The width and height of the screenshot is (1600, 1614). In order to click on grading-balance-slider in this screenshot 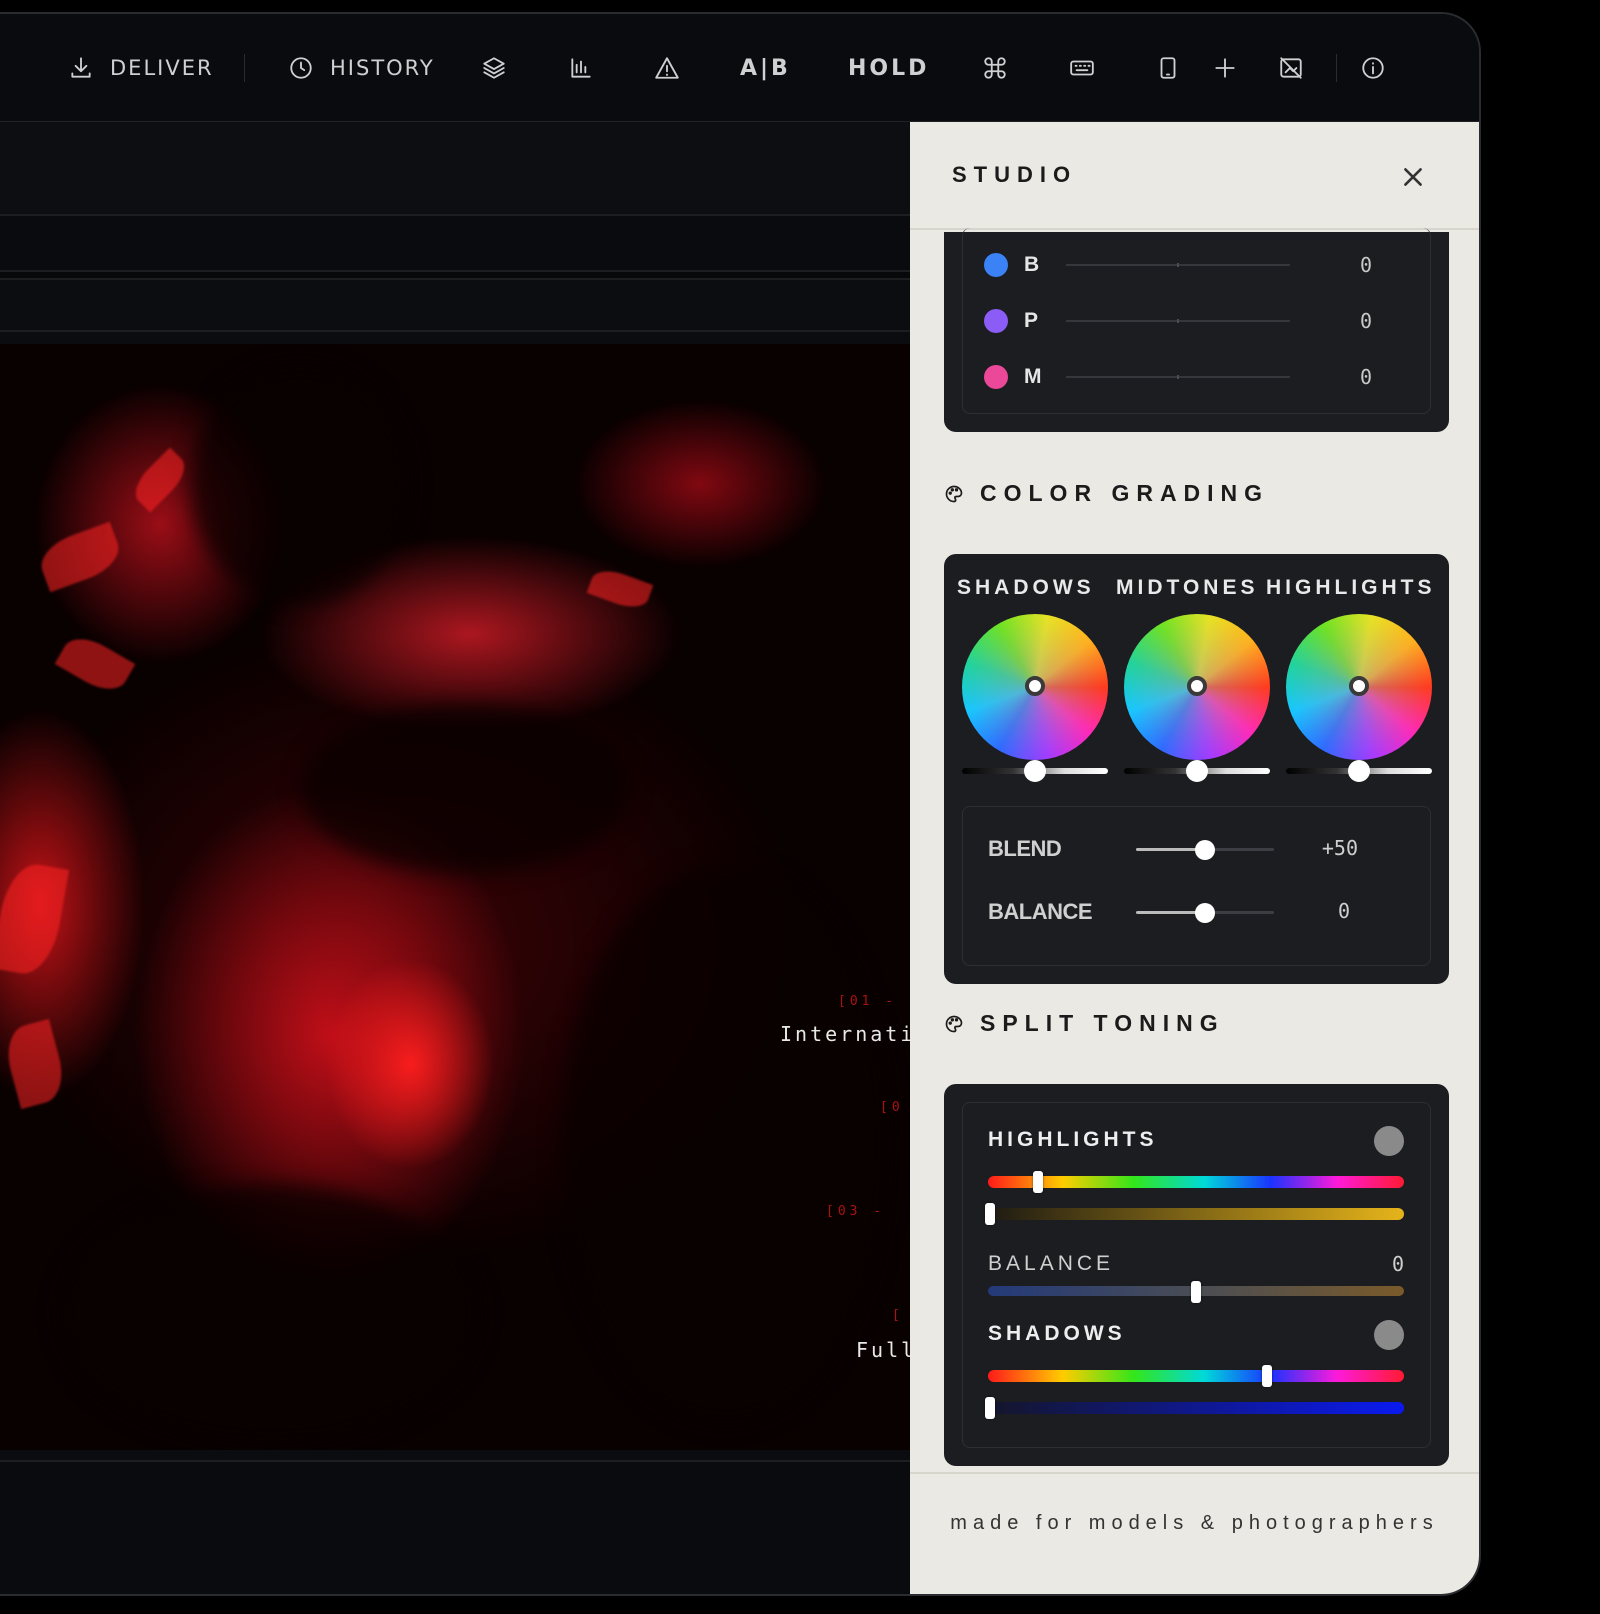, I will do `click(1205, 913)`.